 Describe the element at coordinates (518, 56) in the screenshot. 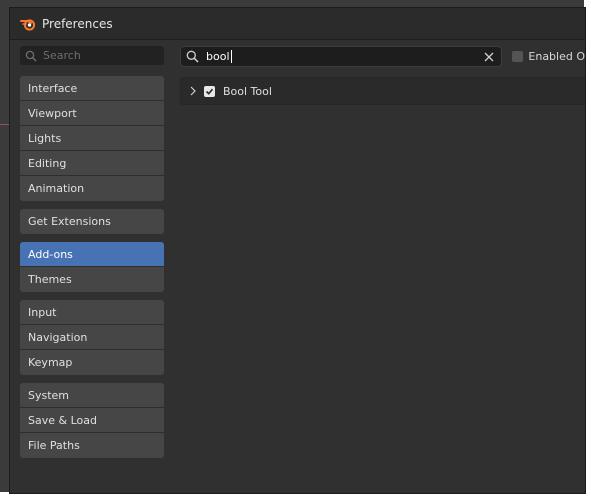

I see `enabled-only-checkbox` at that location.